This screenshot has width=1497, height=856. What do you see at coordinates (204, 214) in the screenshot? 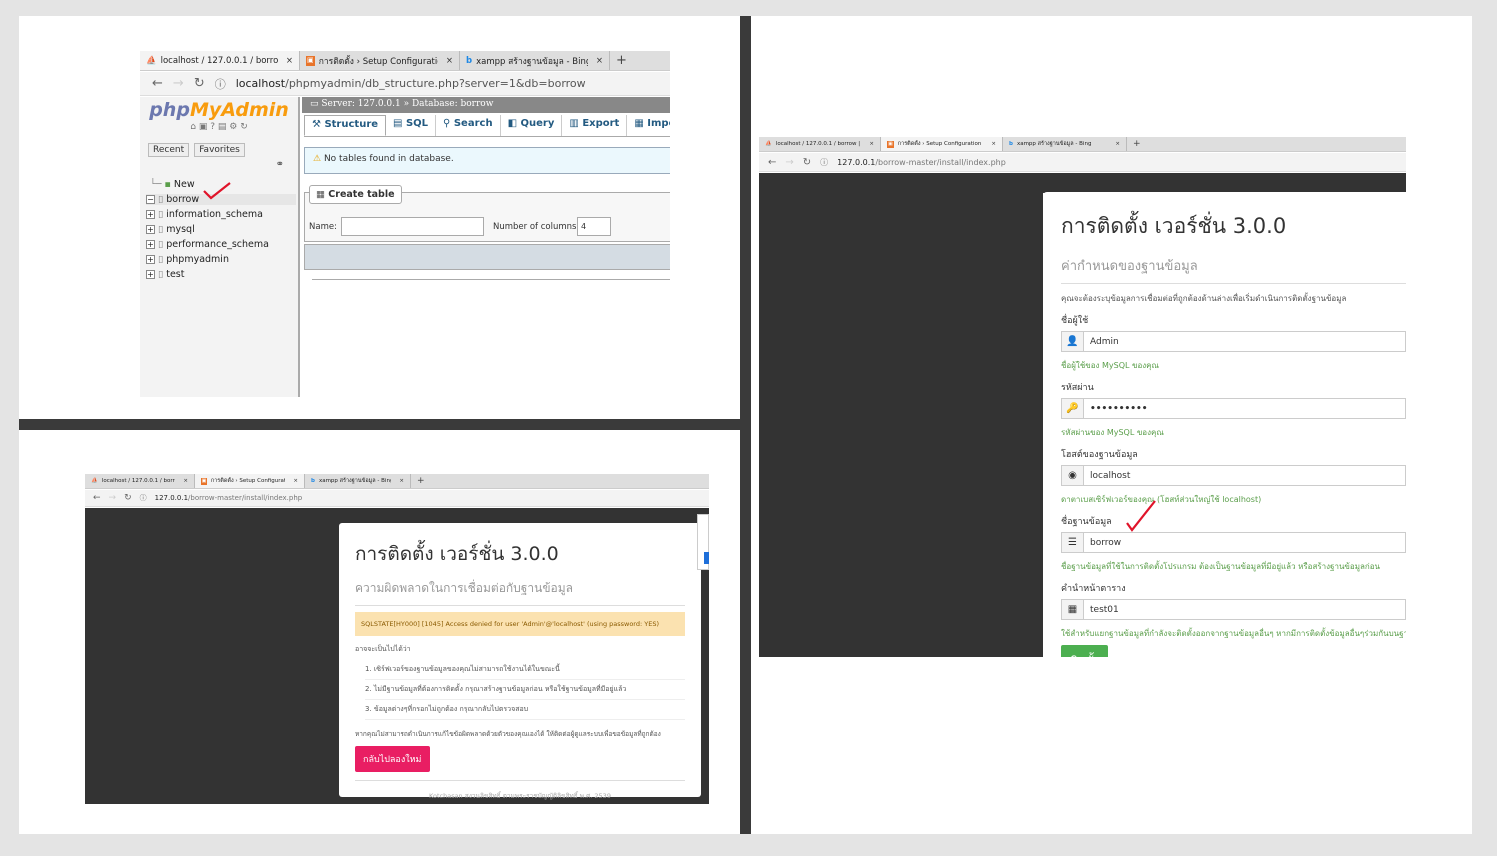
I see `tree-item-information-schema: + ▯ information_schema` at bounding box center [204, 214].